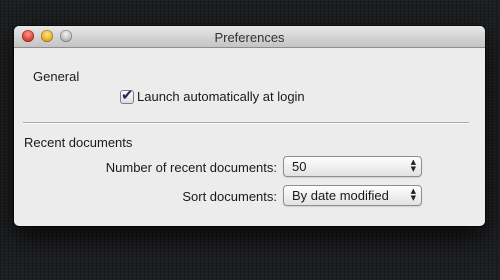  I want to click on recent-documents-heading: Recent documents, so click(78, 142).